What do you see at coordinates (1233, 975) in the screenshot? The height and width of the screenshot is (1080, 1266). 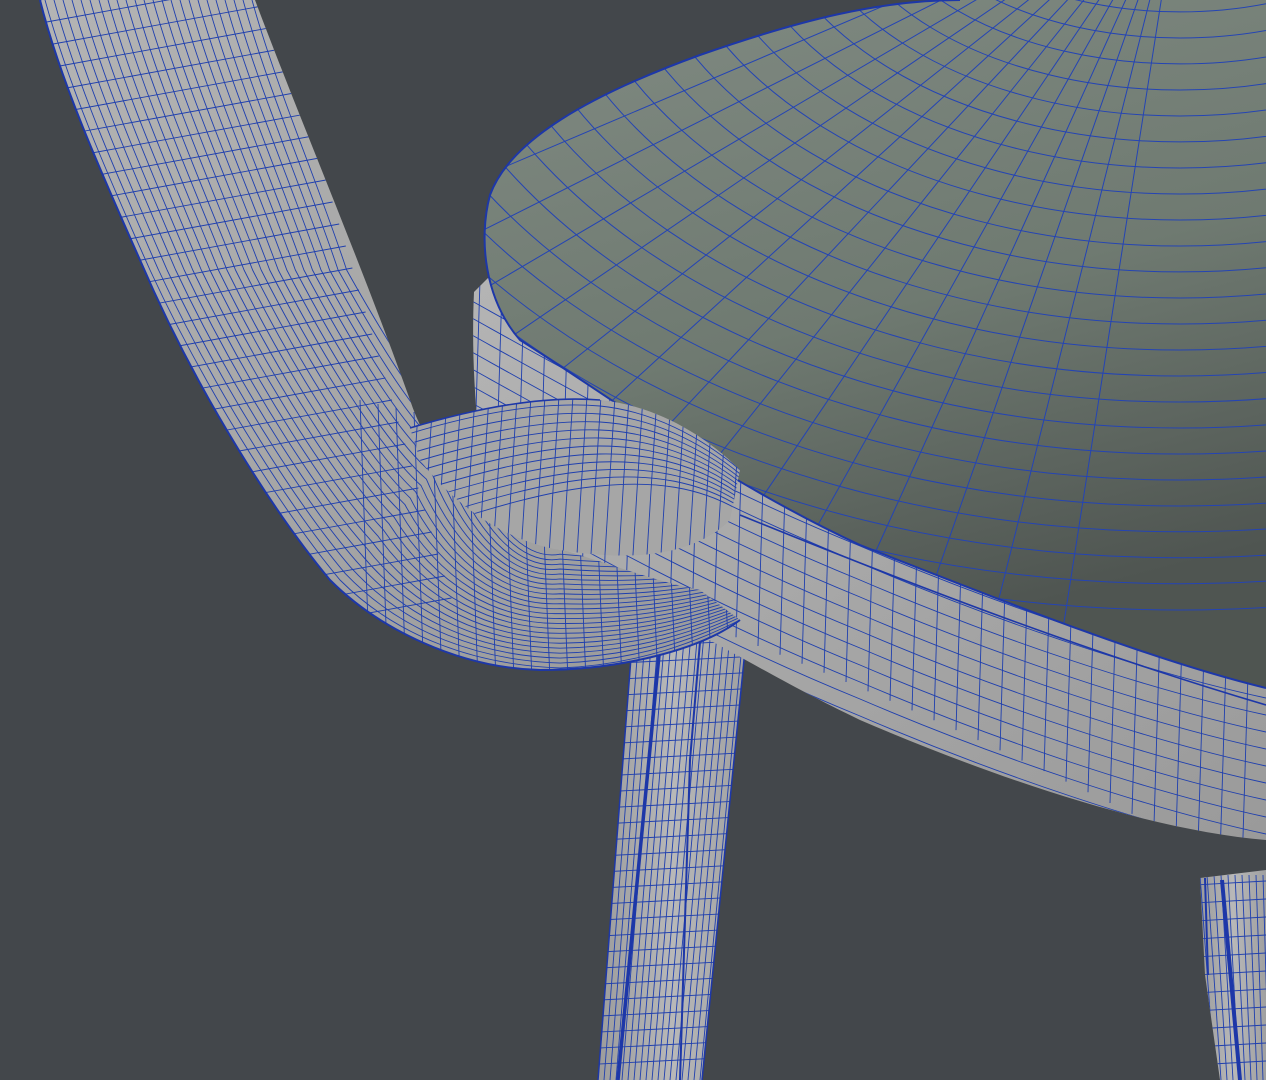 I see `rear-leg` at bounding box center [1233, 975].